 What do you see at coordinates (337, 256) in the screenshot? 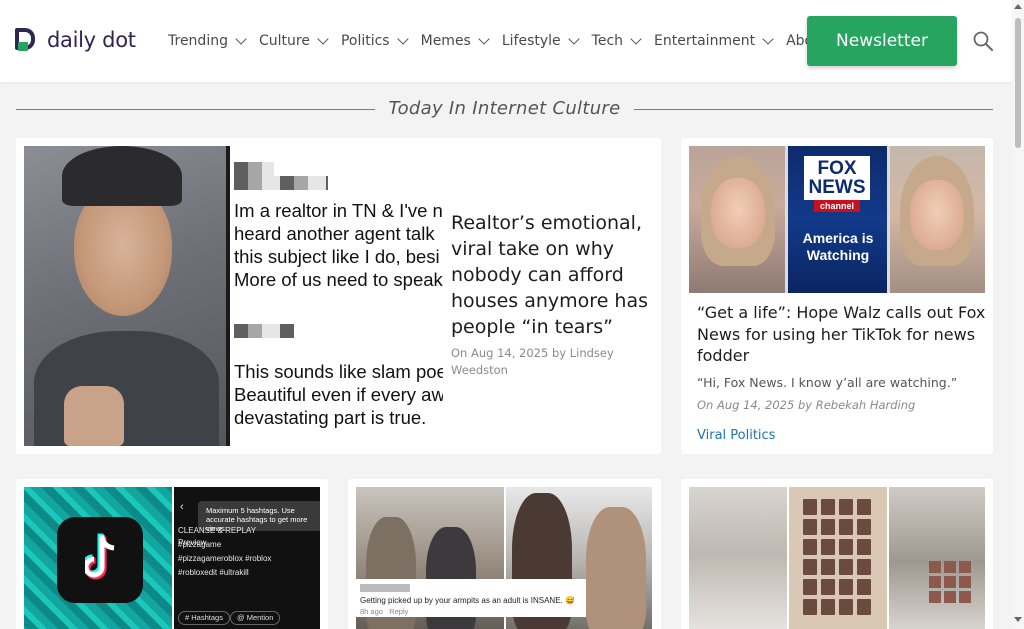
I see `image-text-line: this subject like I do, besi` at bounding box center [337, 256].